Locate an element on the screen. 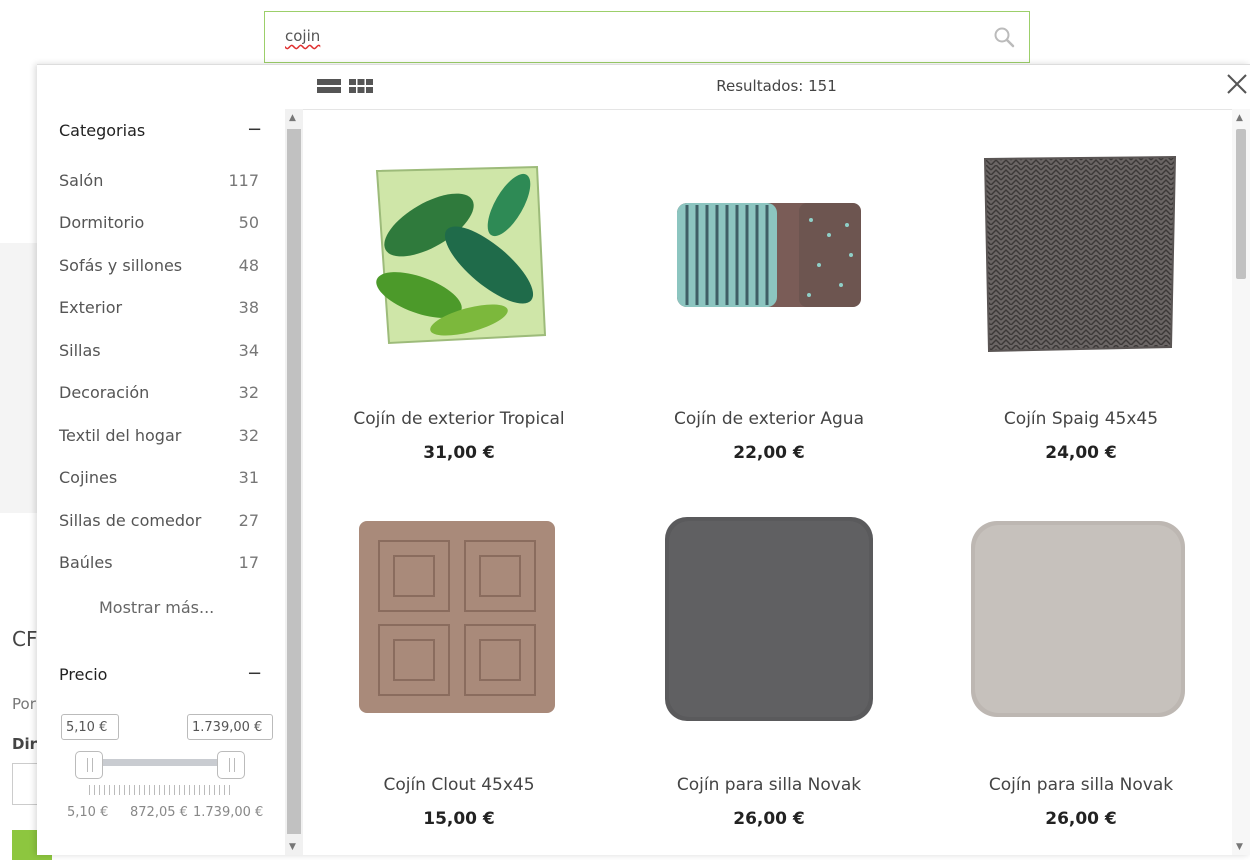 The width and height of the screenshot is (1250, 860). categories-facet-title: Categorias is located at coordinates (102, 130).